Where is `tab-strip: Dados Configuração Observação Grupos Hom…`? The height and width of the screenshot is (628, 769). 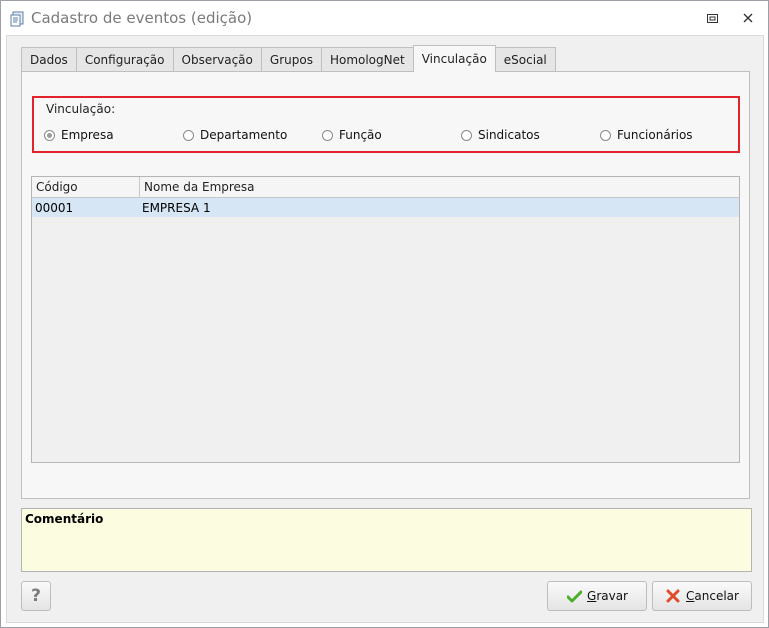
tab-strip: Dados Configuração Observação Grupos Hom… is located at coordinates (288, 58).